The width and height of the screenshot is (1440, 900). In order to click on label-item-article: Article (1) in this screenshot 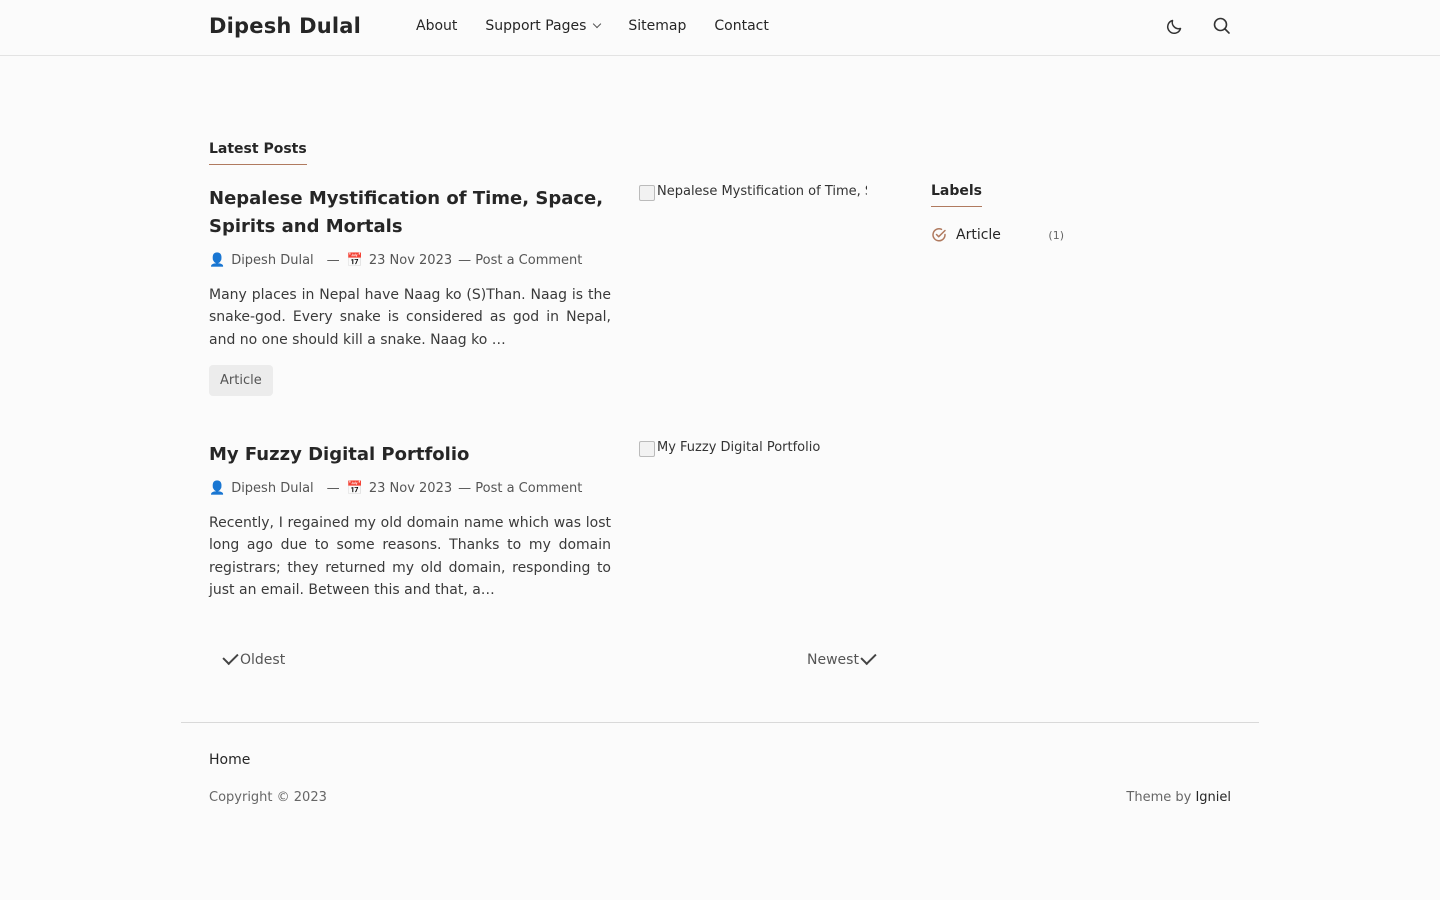, I will do `click(997, 235)`.